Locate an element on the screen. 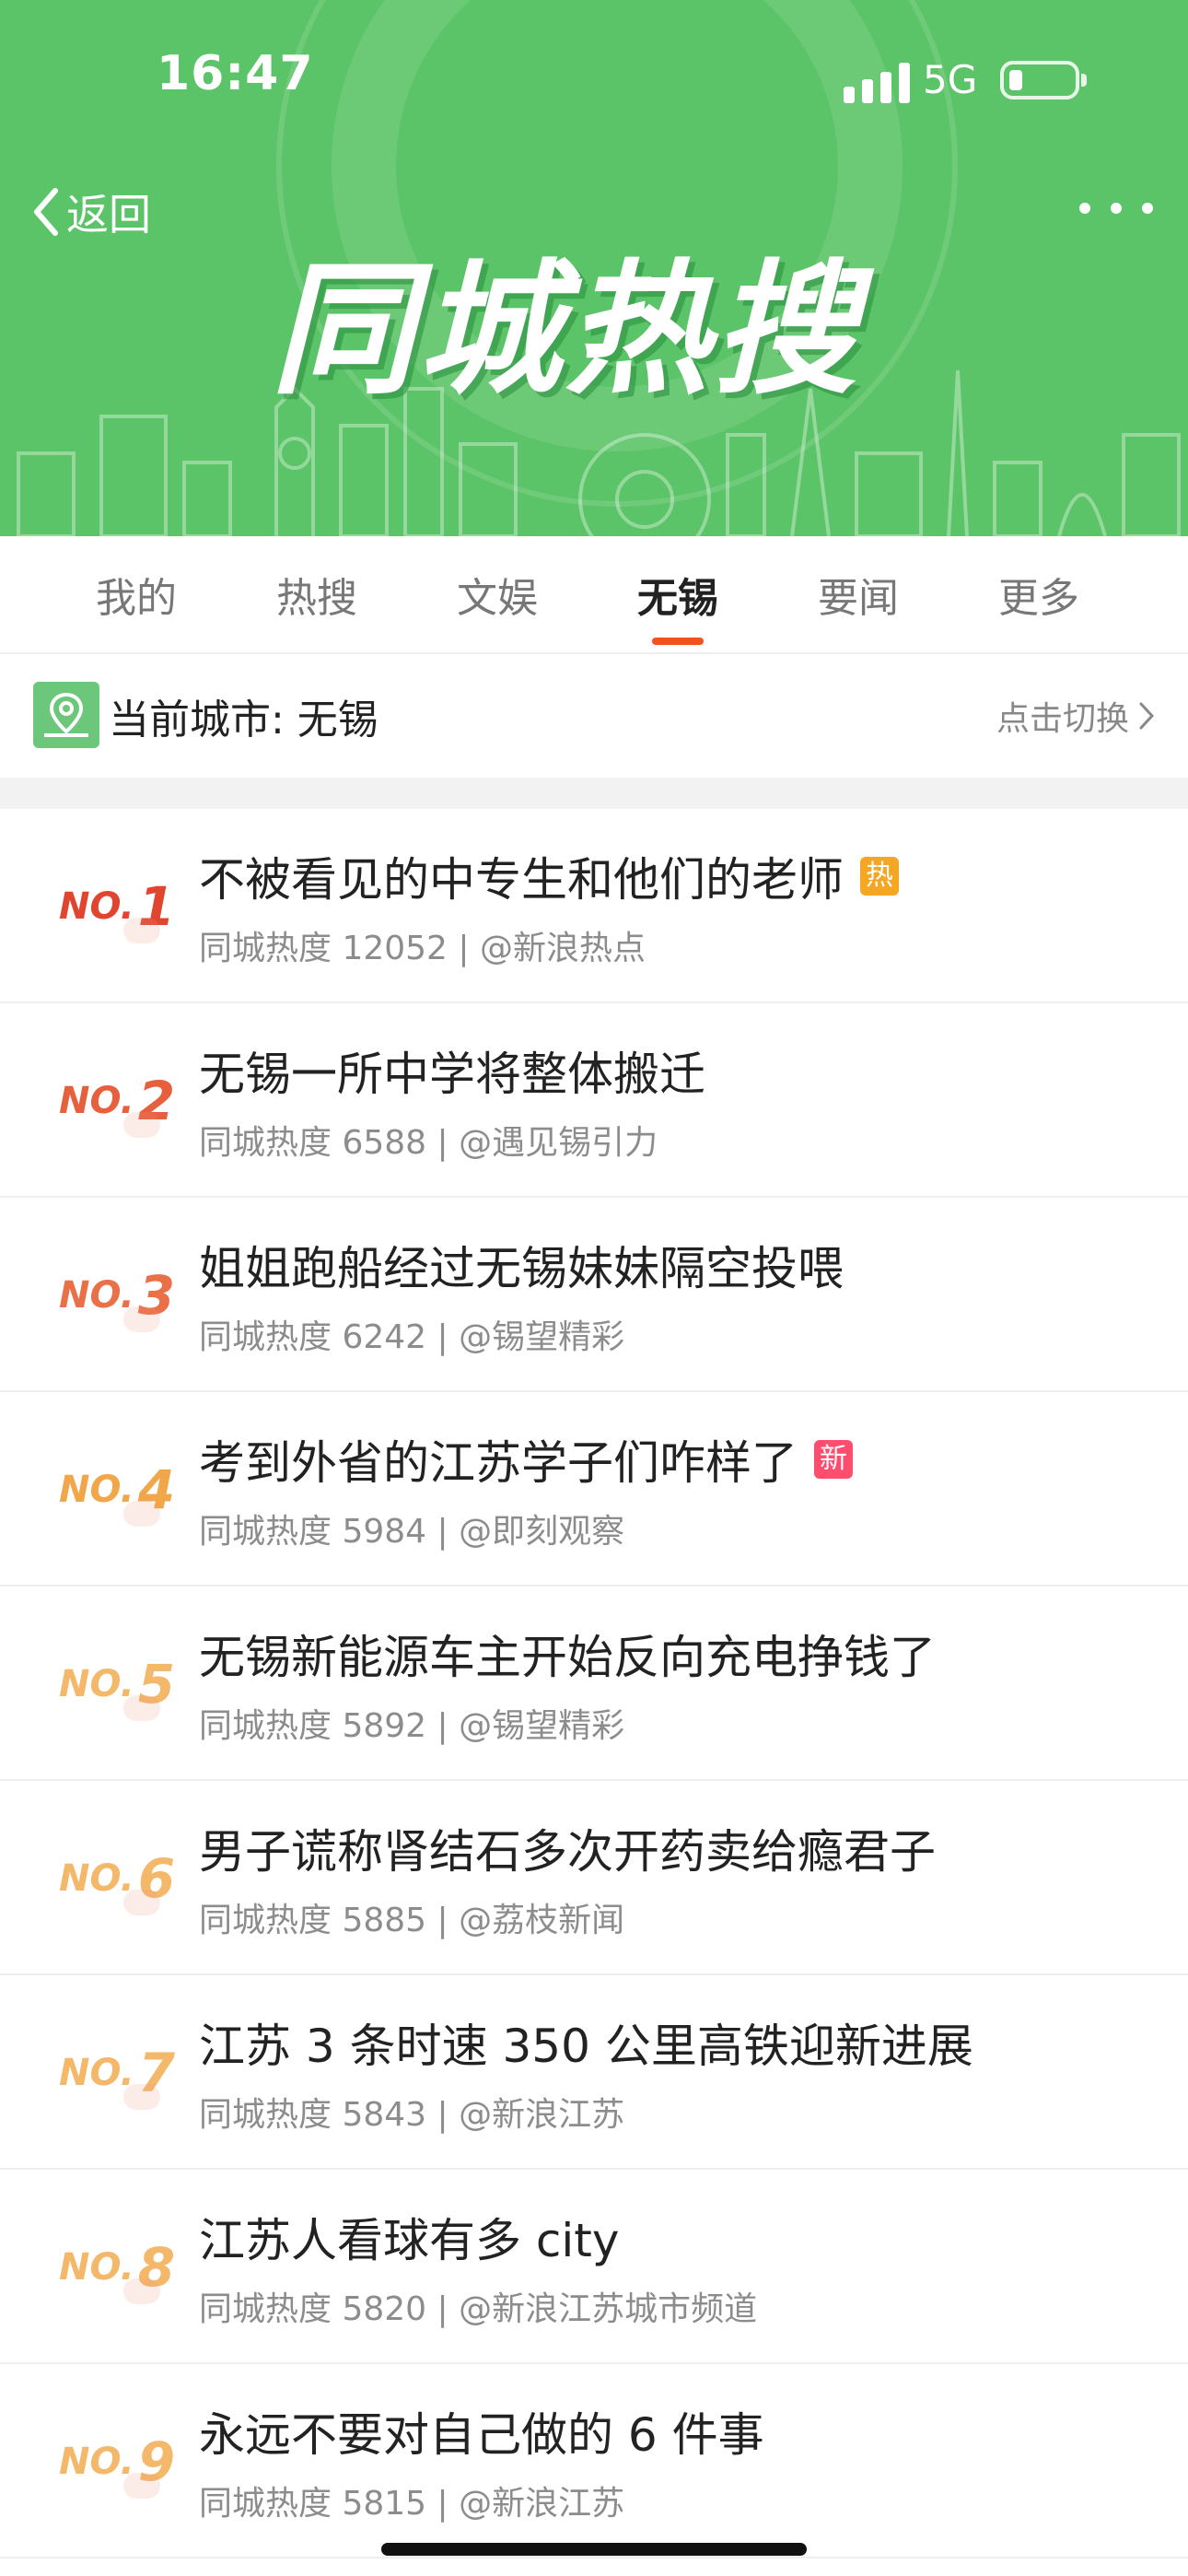  back-label: 返回 is located at coordinates (108, 215).